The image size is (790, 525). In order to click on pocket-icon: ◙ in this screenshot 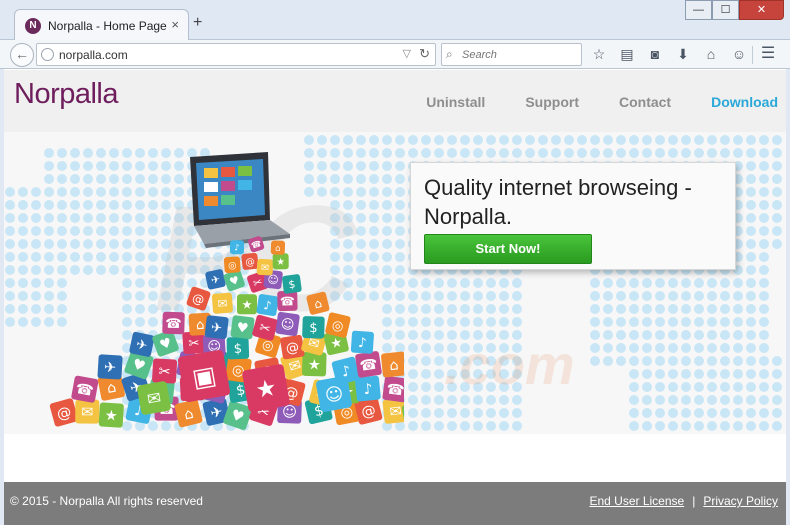, I will do `click(655, 54)`.